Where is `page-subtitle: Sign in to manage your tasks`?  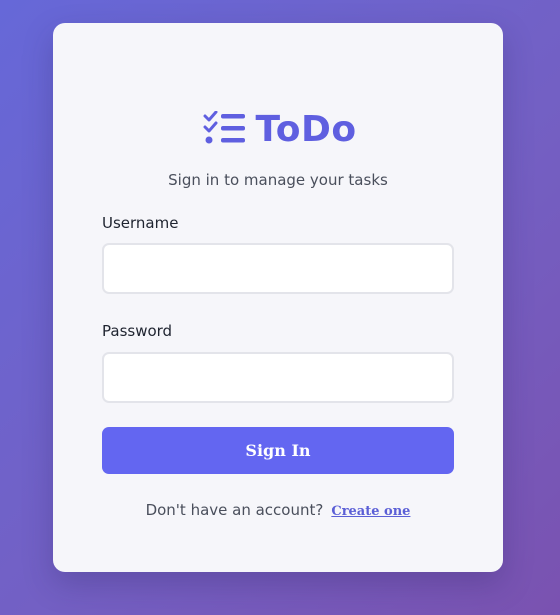
page-subtitle: Sign in to manage your tasks is located at coordinates (278, 180).